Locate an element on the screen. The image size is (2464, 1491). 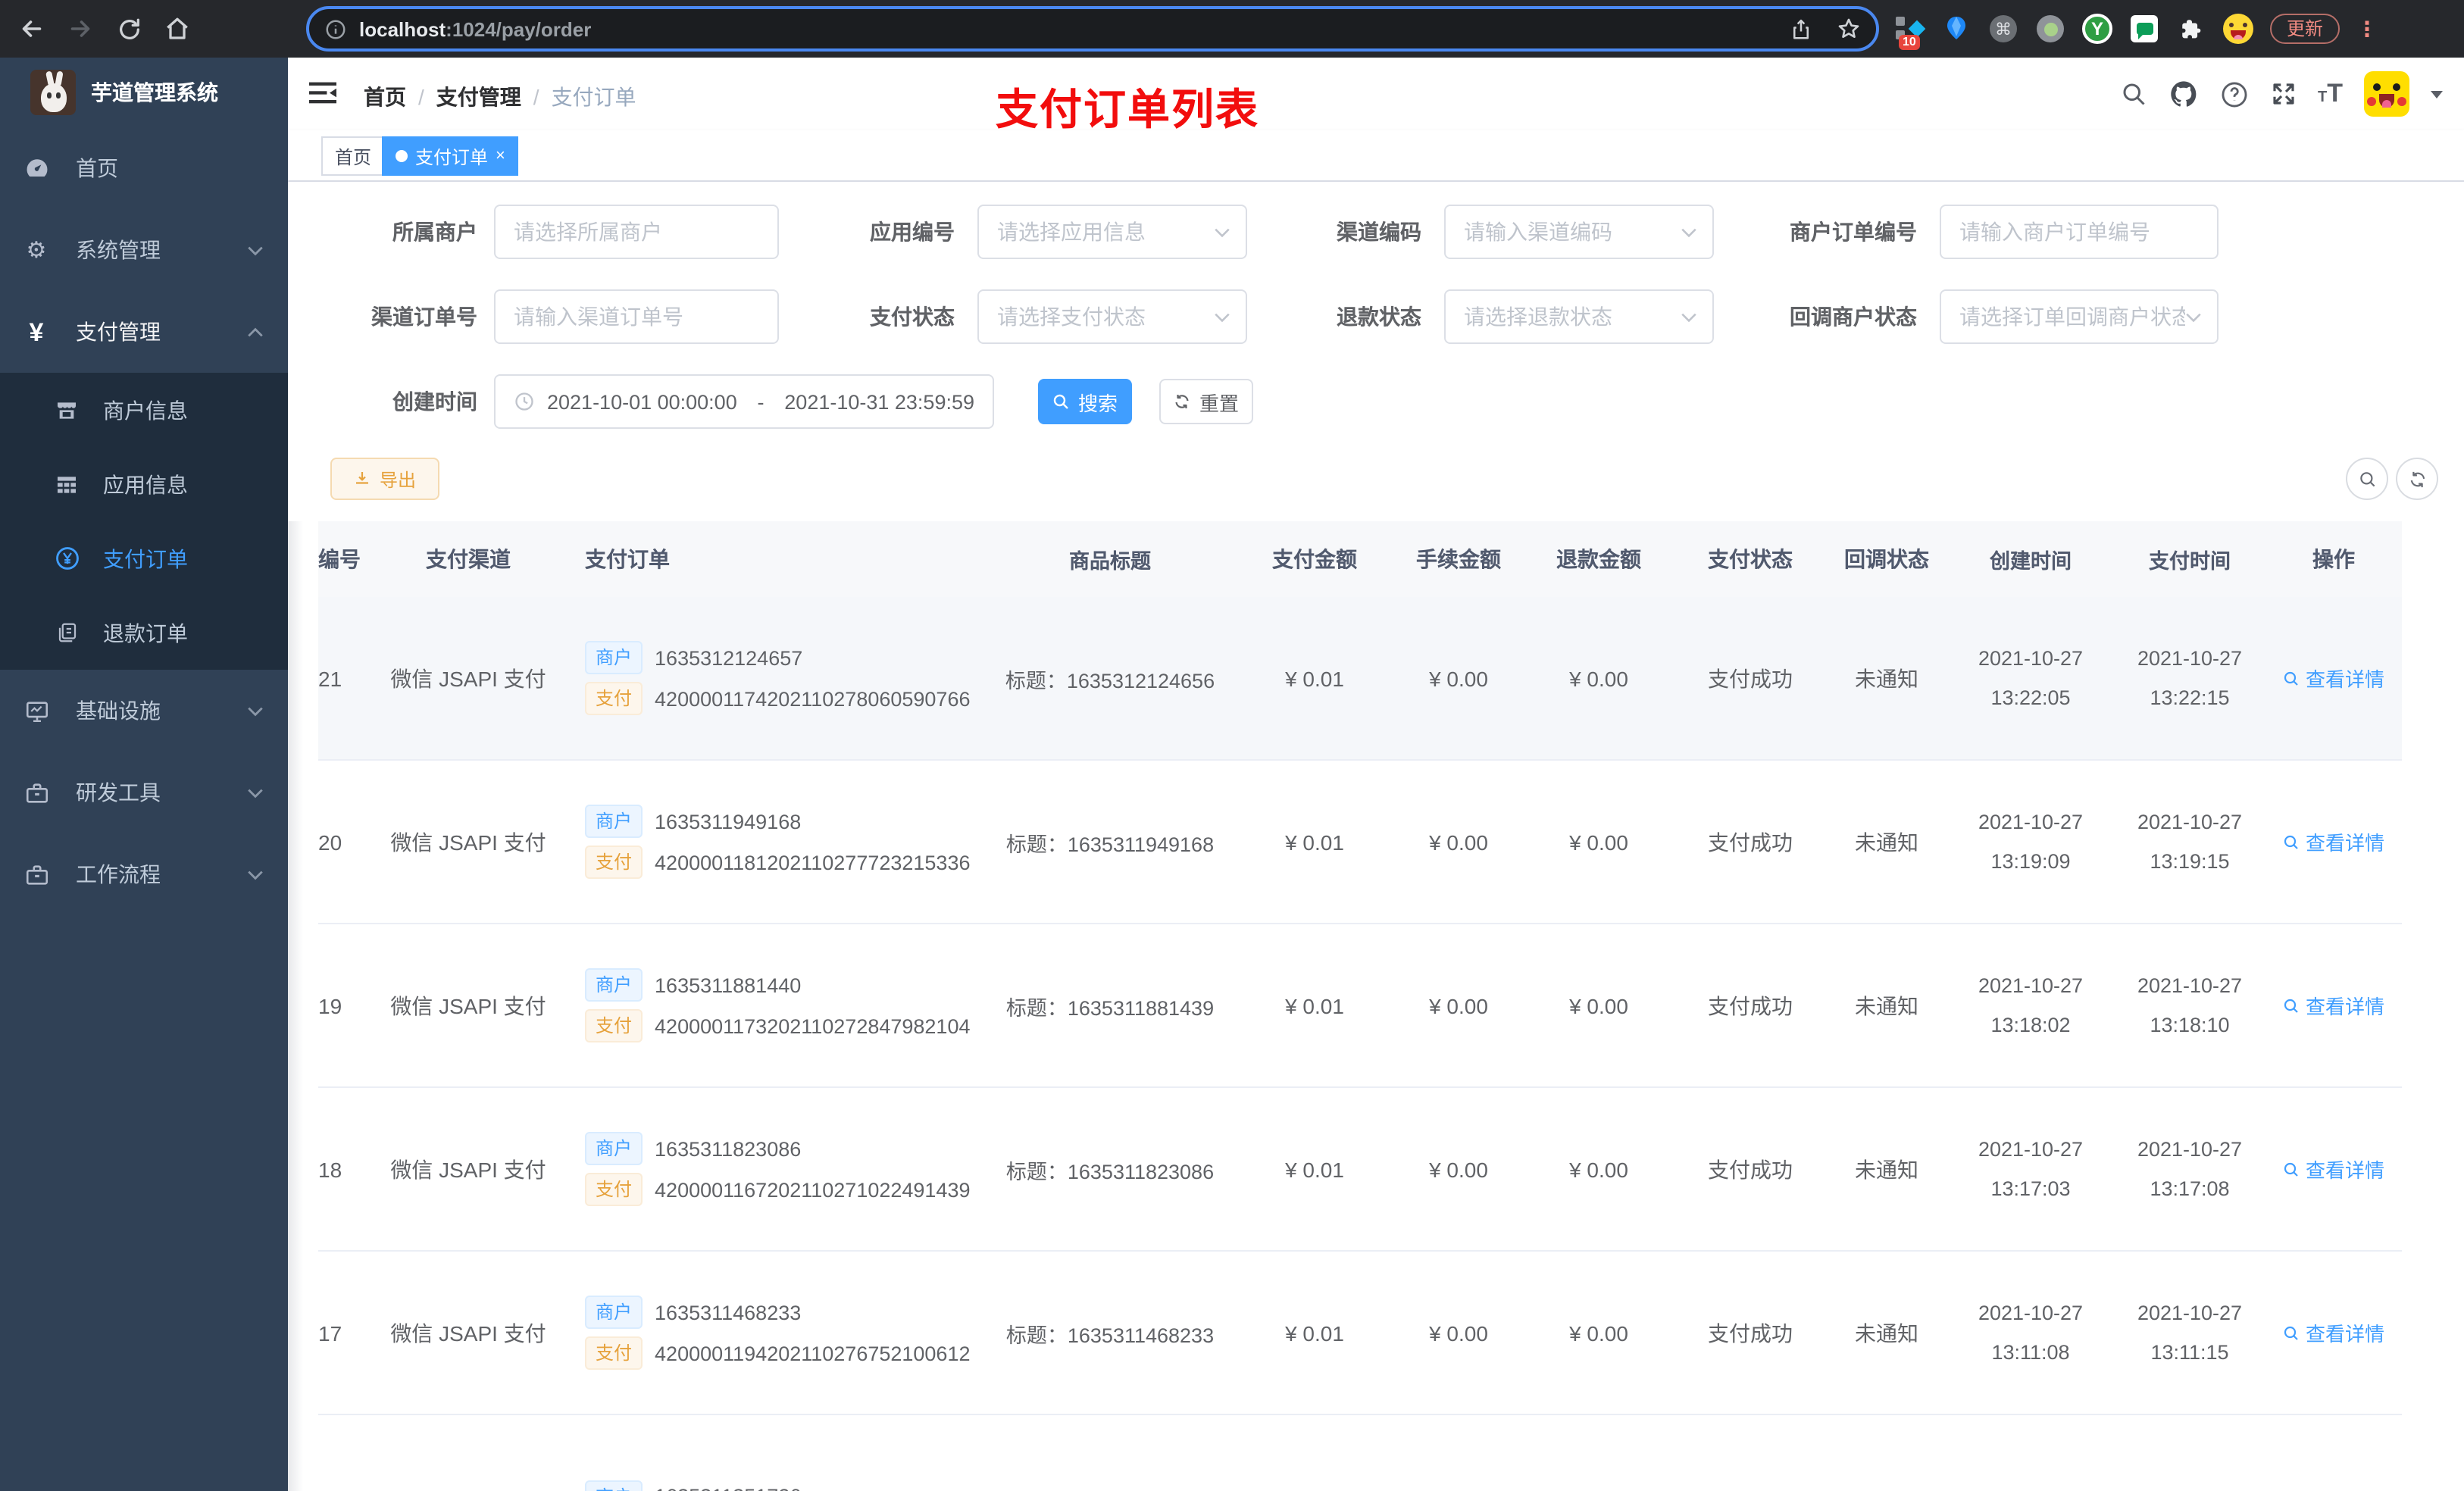
emoji-profile-icon is located at coordinates (2238, 29).